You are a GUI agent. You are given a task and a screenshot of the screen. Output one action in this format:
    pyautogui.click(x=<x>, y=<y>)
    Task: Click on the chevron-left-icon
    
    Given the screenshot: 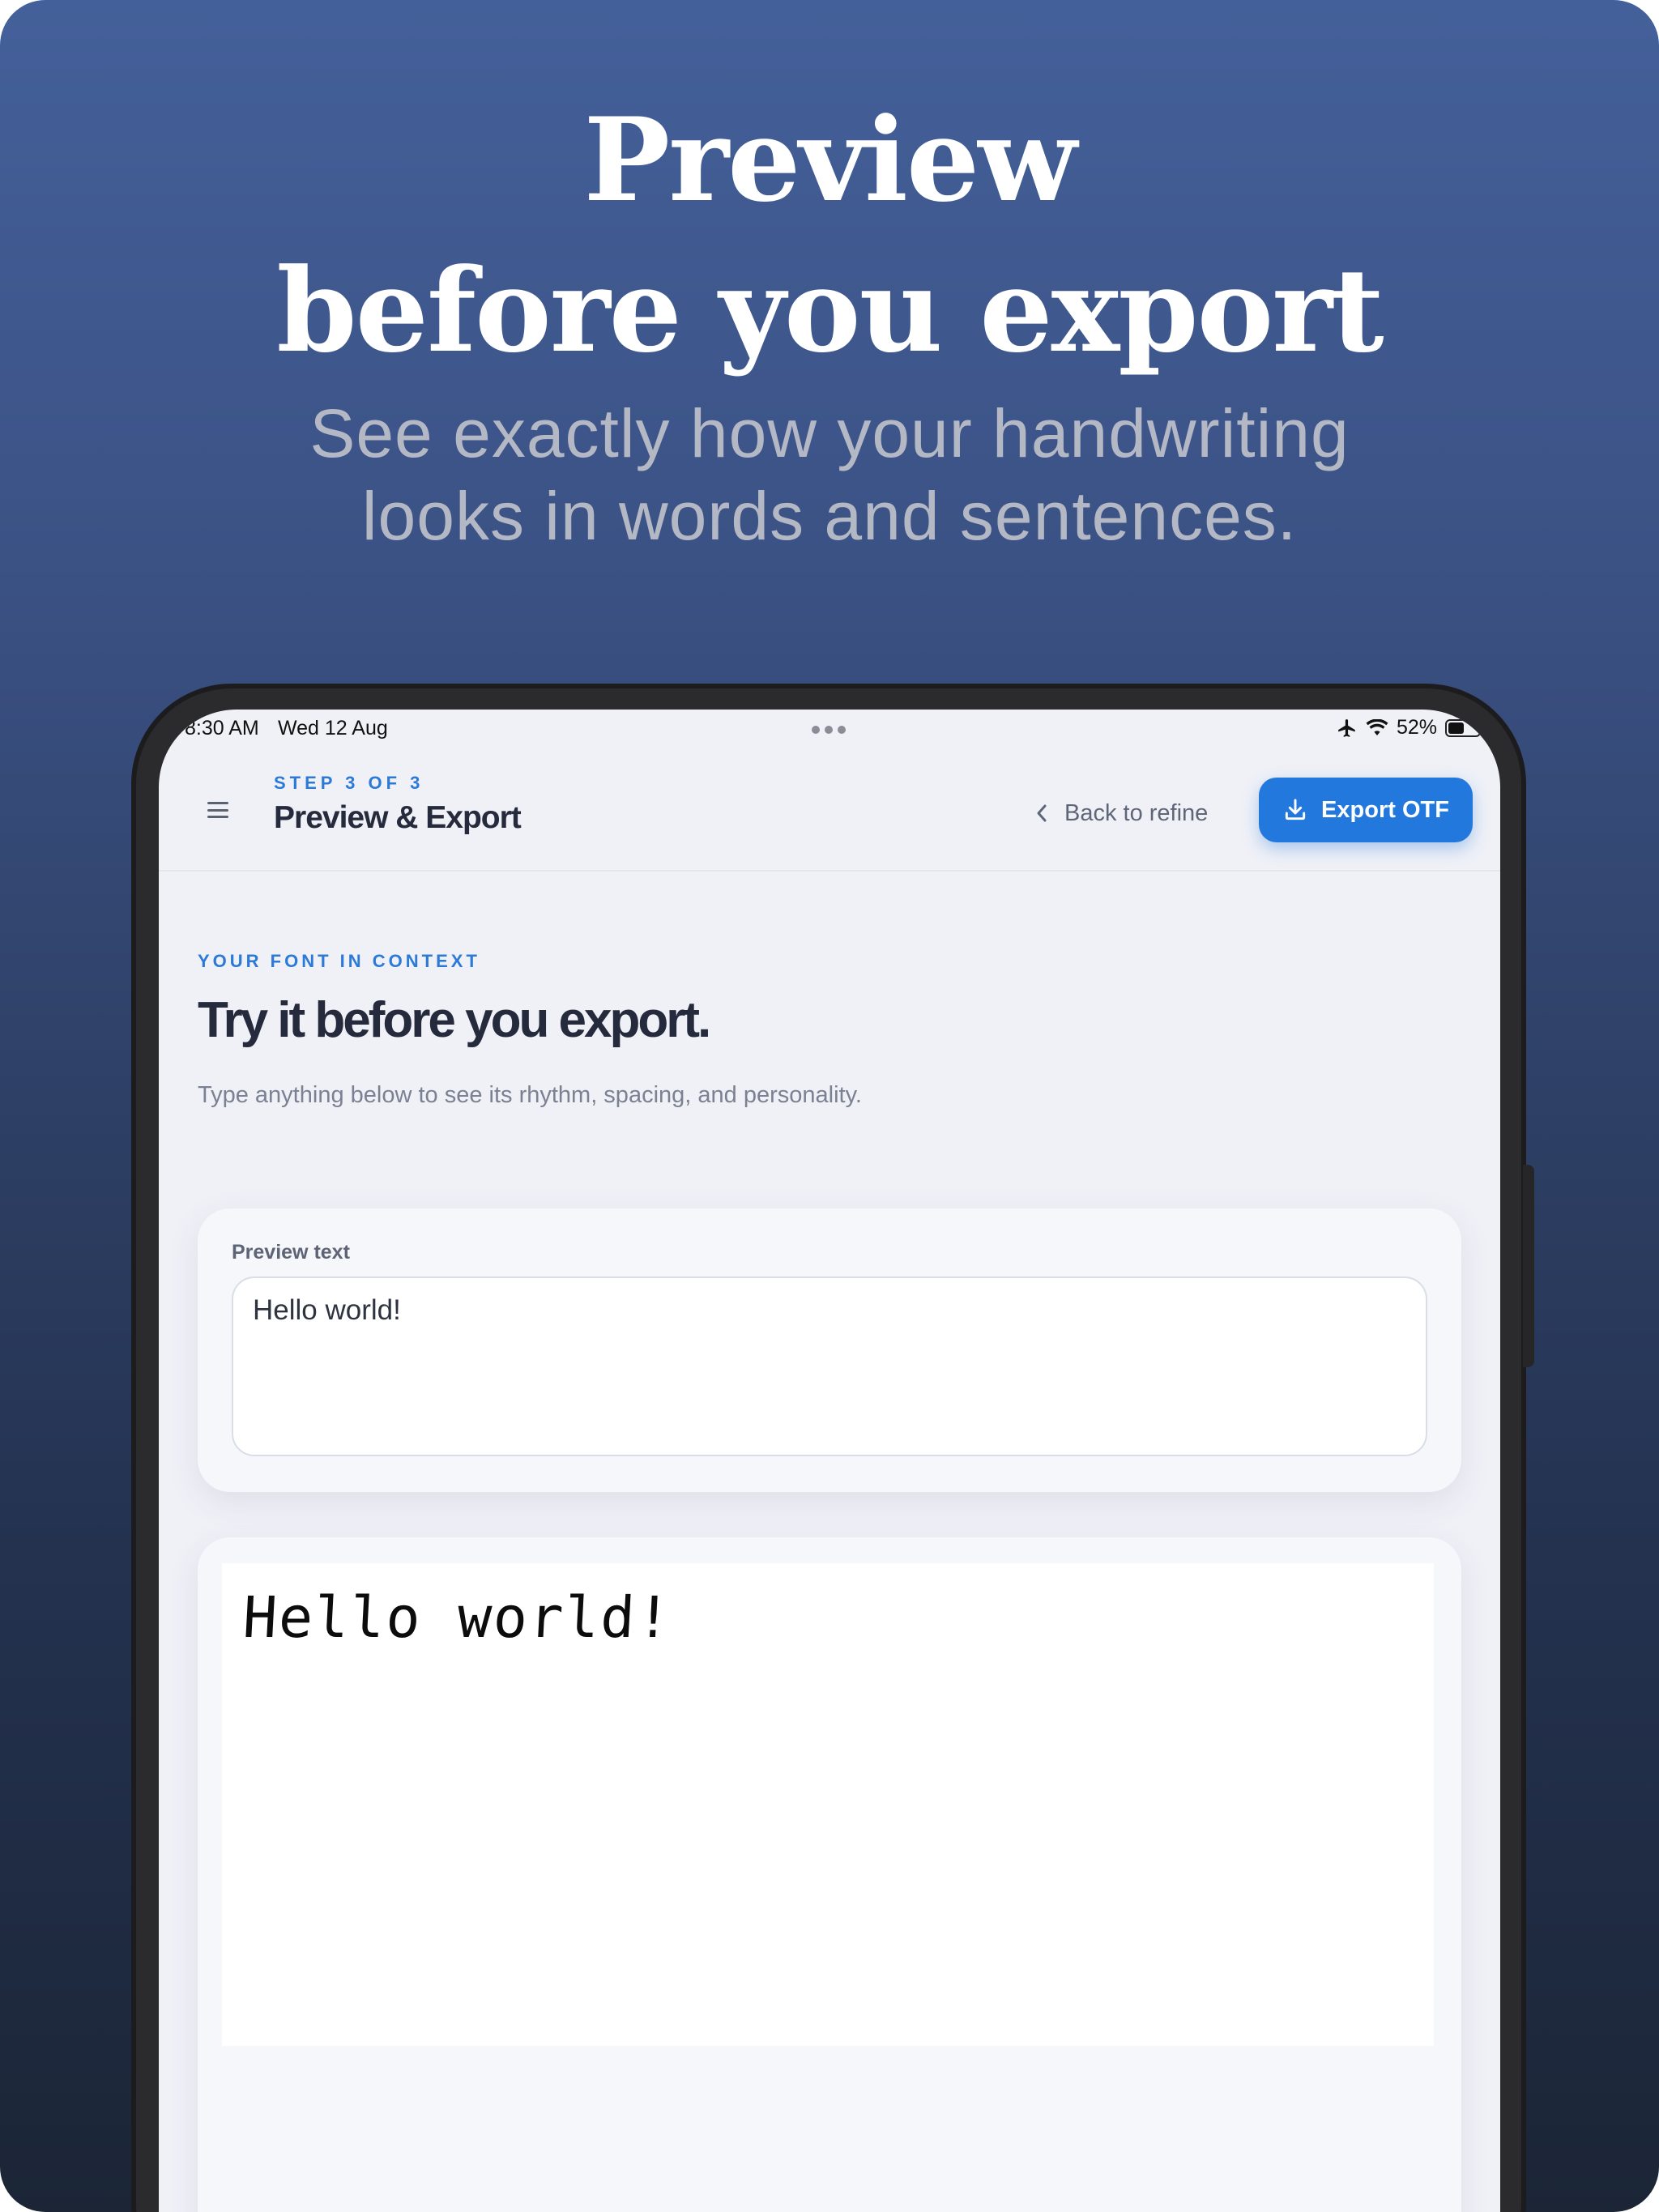 What is the action you would take?
    pyautogui.click(x=1042, y=813)
    